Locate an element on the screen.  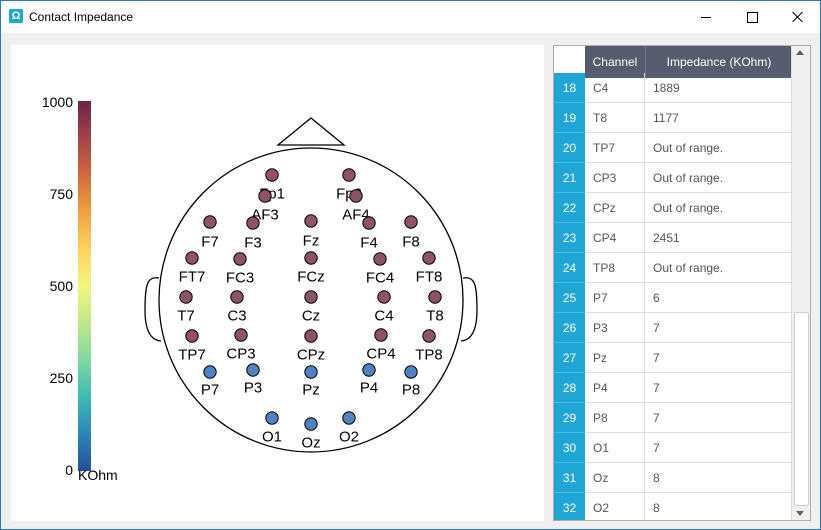
electrode-fcz is located at coordinates (311, 258).